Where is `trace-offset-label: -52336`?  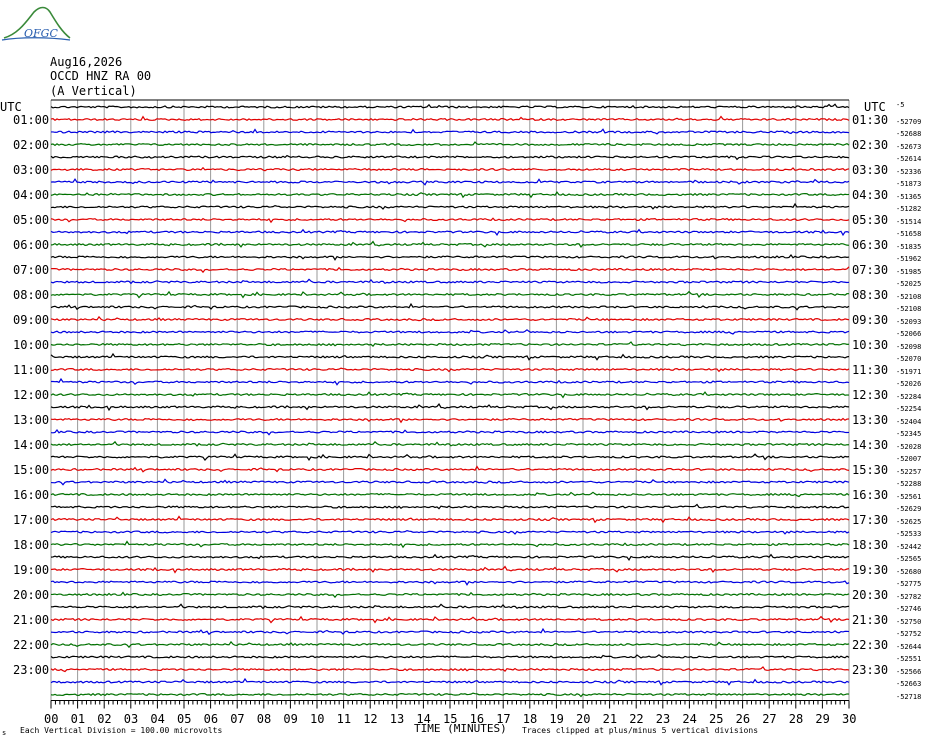 trace-offset-label: -52336 is located at coordinates (909, 171).